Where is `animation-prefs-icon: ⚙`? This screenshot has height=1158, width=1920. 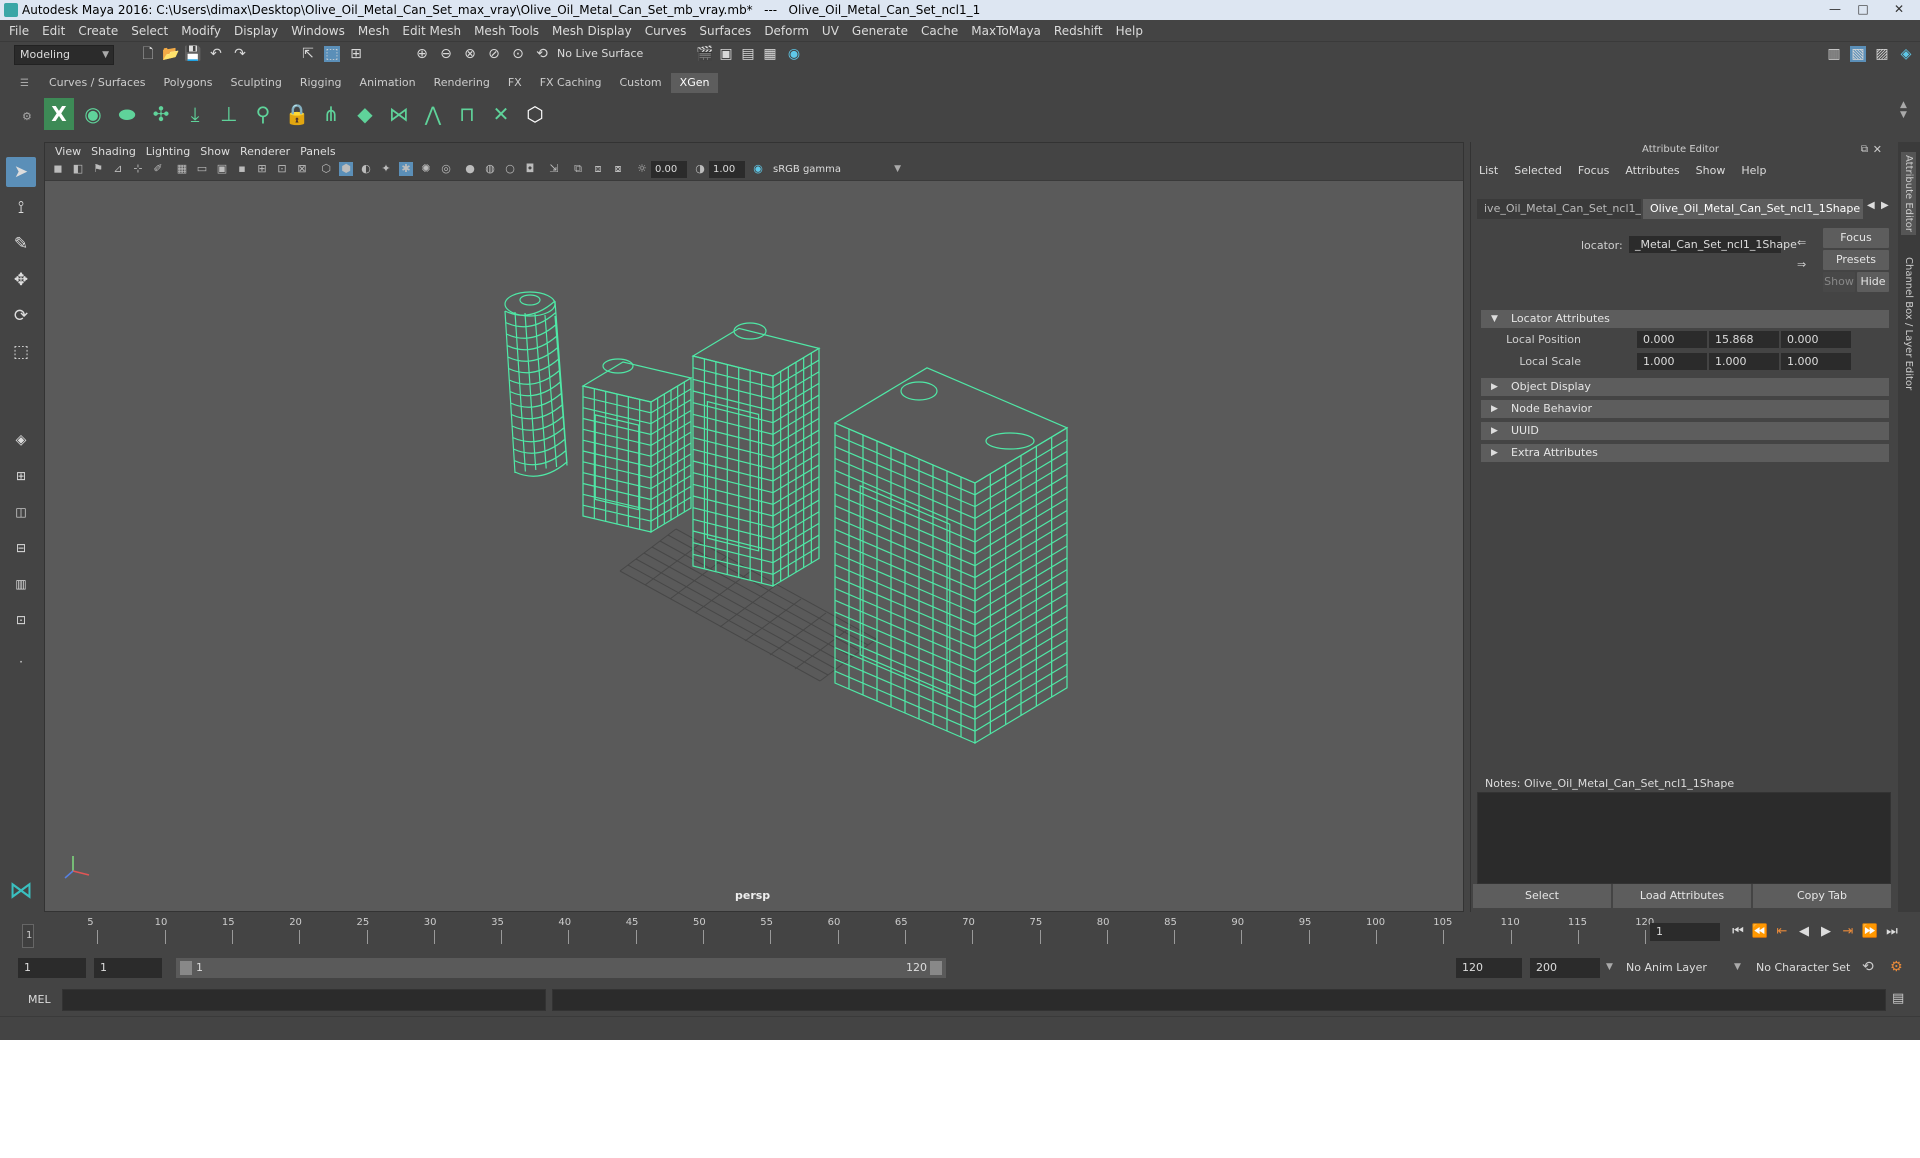
animation-prefs-icon: ⚙ is located at coordinates (1896, 967).